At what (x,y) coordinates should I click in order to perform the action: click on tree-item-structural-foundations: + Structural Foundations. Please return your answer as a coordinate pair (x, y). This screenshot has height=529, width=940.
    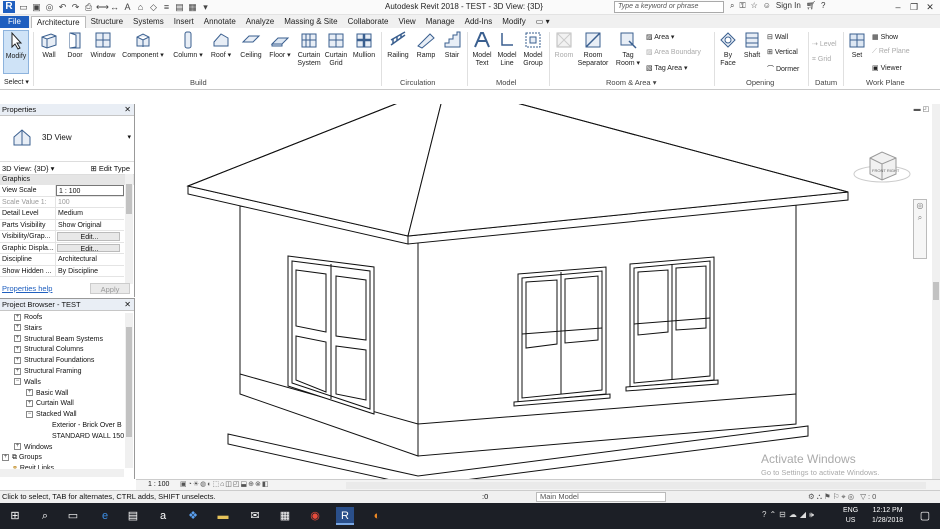
    Looking at the image, I should click on (62, 361).